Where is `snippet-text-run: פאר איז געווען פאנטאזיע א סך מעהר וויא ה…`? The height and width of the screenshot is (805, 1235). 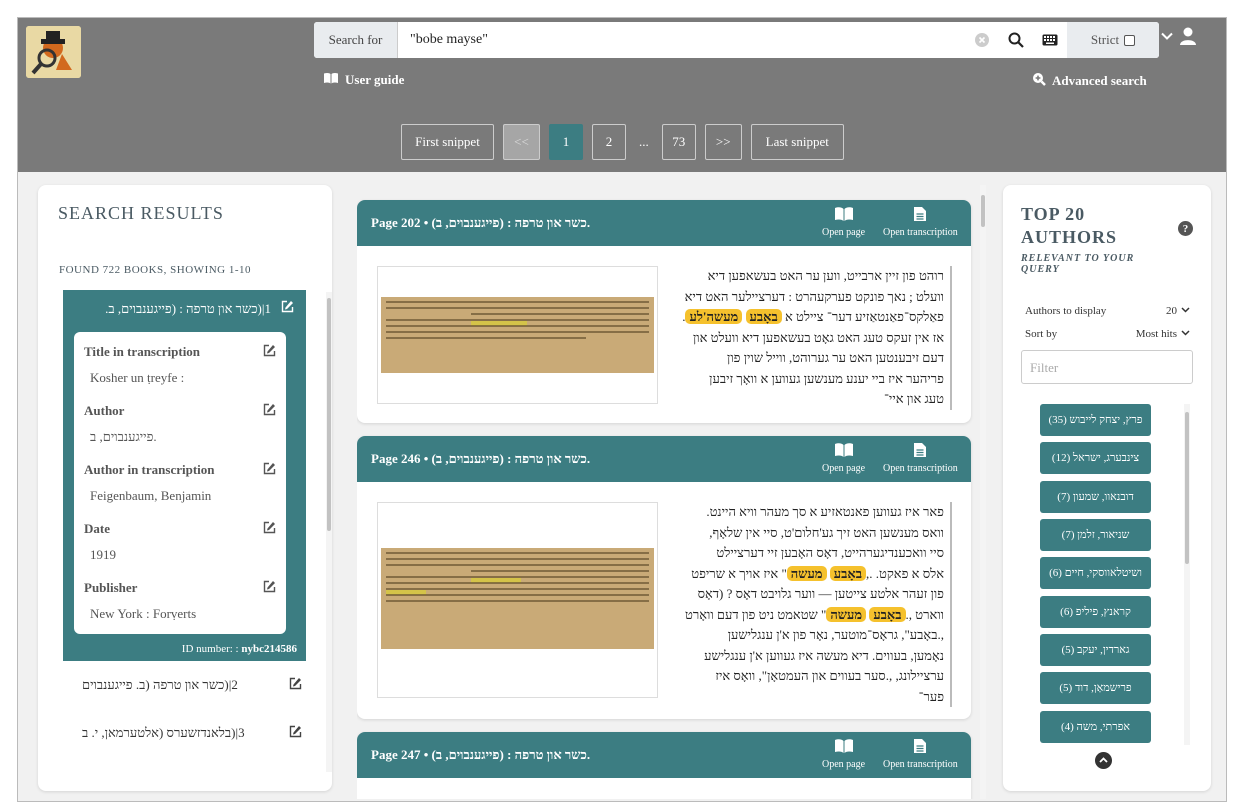
snippet-text-run: פאר איז געווען פאנטאזיע א סך מעהר וויא ה… is located at coordinates (825, 511).